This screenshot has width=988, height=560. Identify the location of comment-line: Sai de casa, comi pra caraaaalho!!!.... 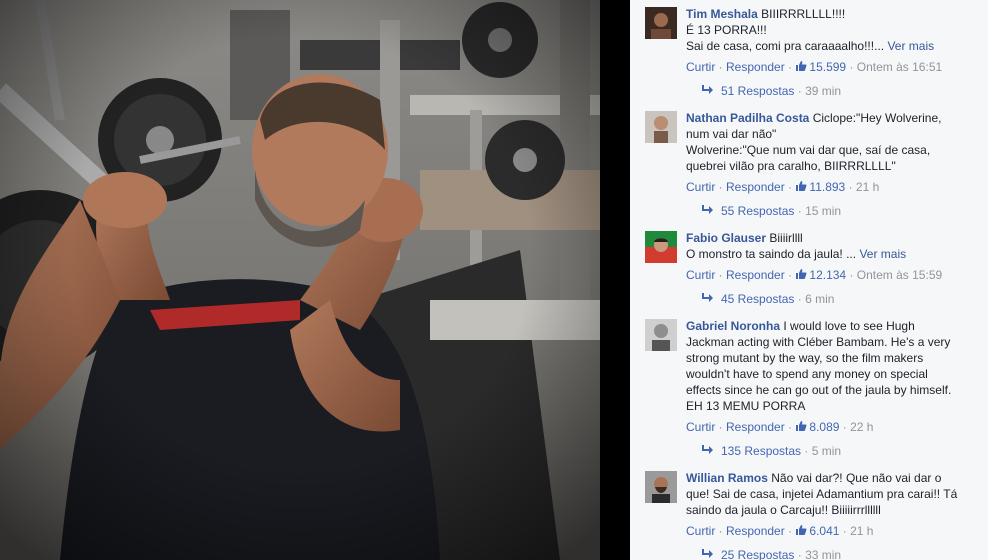
(785, 46).